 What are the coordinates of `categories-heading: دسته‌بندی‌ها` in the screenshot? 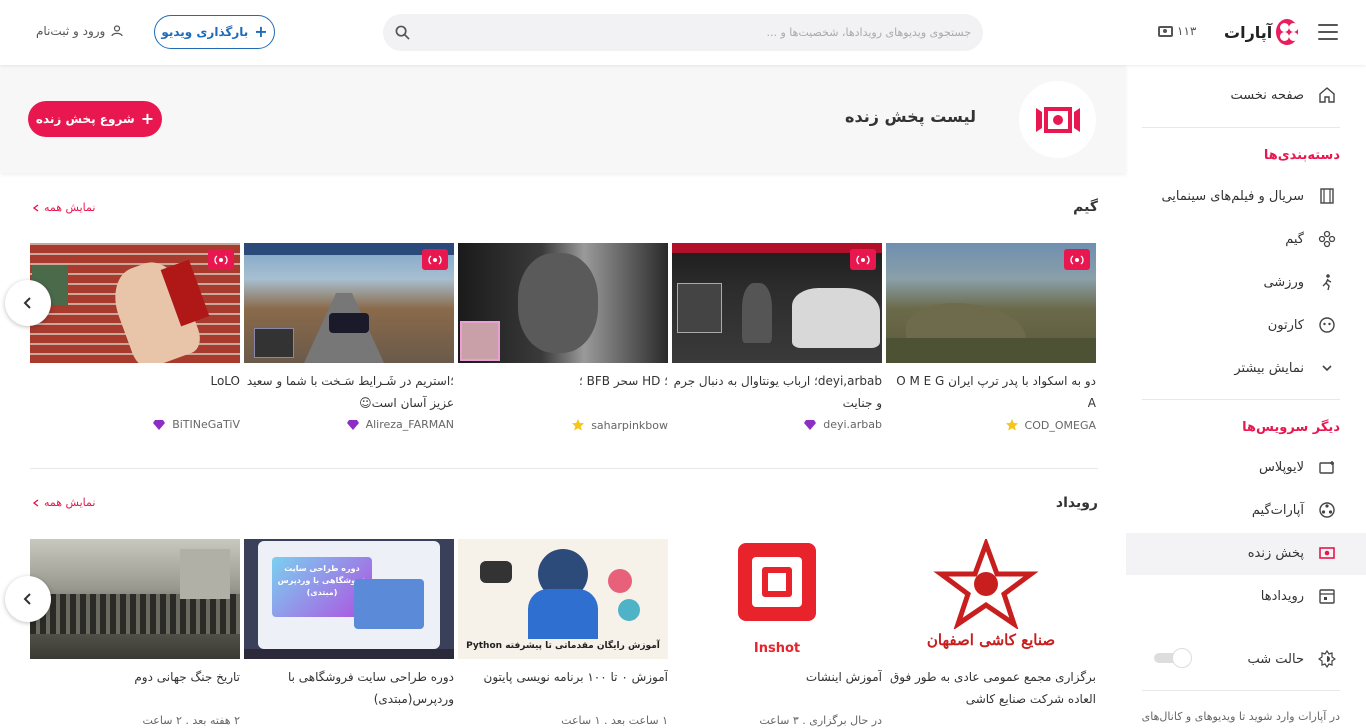 It's located at (1301, 155).